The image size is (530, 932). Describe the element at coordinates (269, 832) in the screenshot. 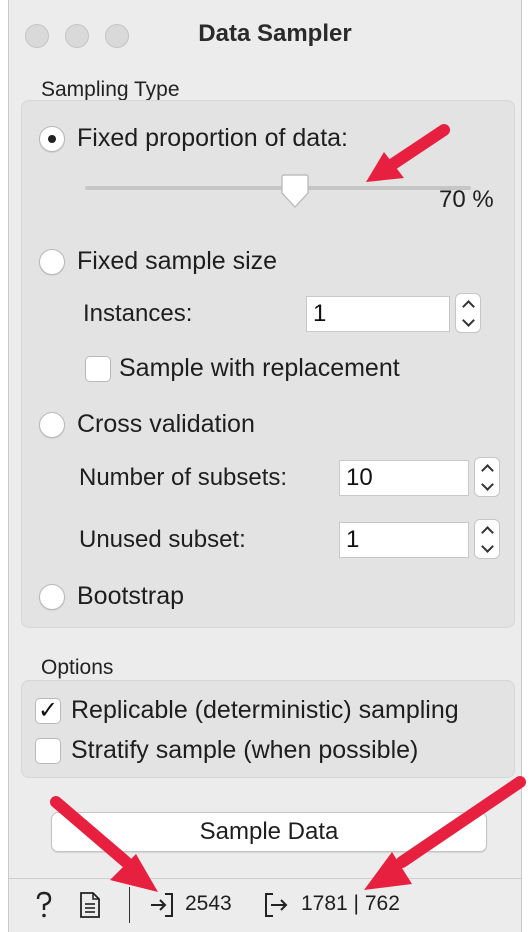

I see `sample-data-button: Sample Data` at that location.